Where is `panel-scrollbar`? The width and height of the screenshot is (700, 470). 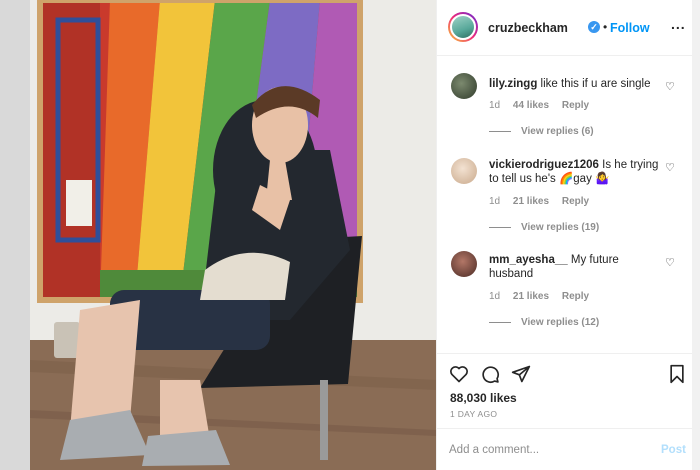 panel-scrollbar is located at coordinates (696, 235).